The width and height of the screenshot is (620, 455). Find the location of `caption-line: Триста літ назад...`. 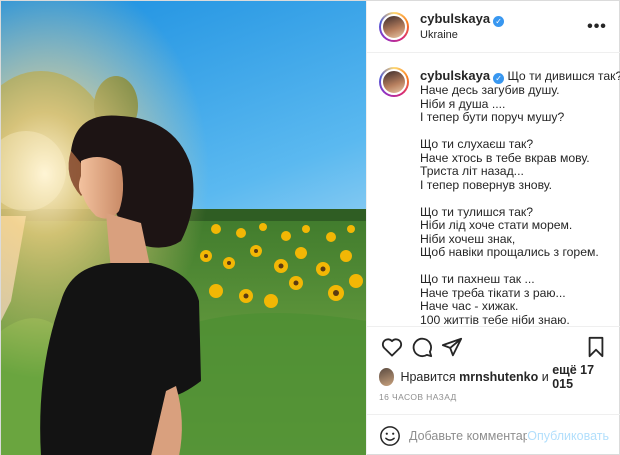

caption-line: Триста літ назад... is located at coordinates (472, 171).